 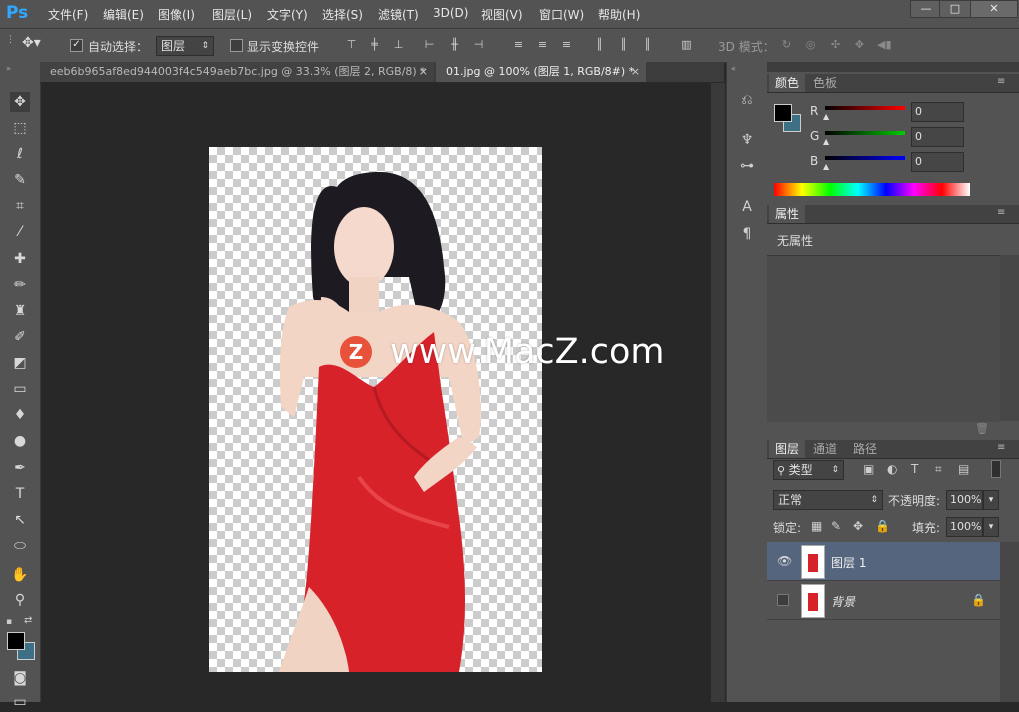 What do you see at coordinates (20, 363) in the screenshot?
I see `eraser-tool-icon: ◩` at bounding box center [20, 363].